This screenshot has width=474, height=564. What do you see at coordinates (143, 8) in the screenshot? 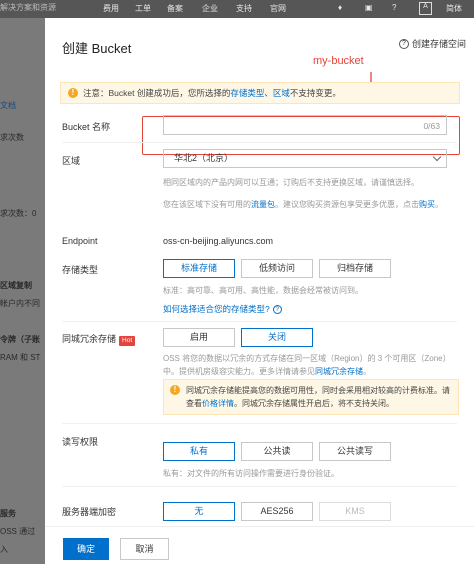
I see `nav-tickets: 工单` at bounding box center [143, 8].